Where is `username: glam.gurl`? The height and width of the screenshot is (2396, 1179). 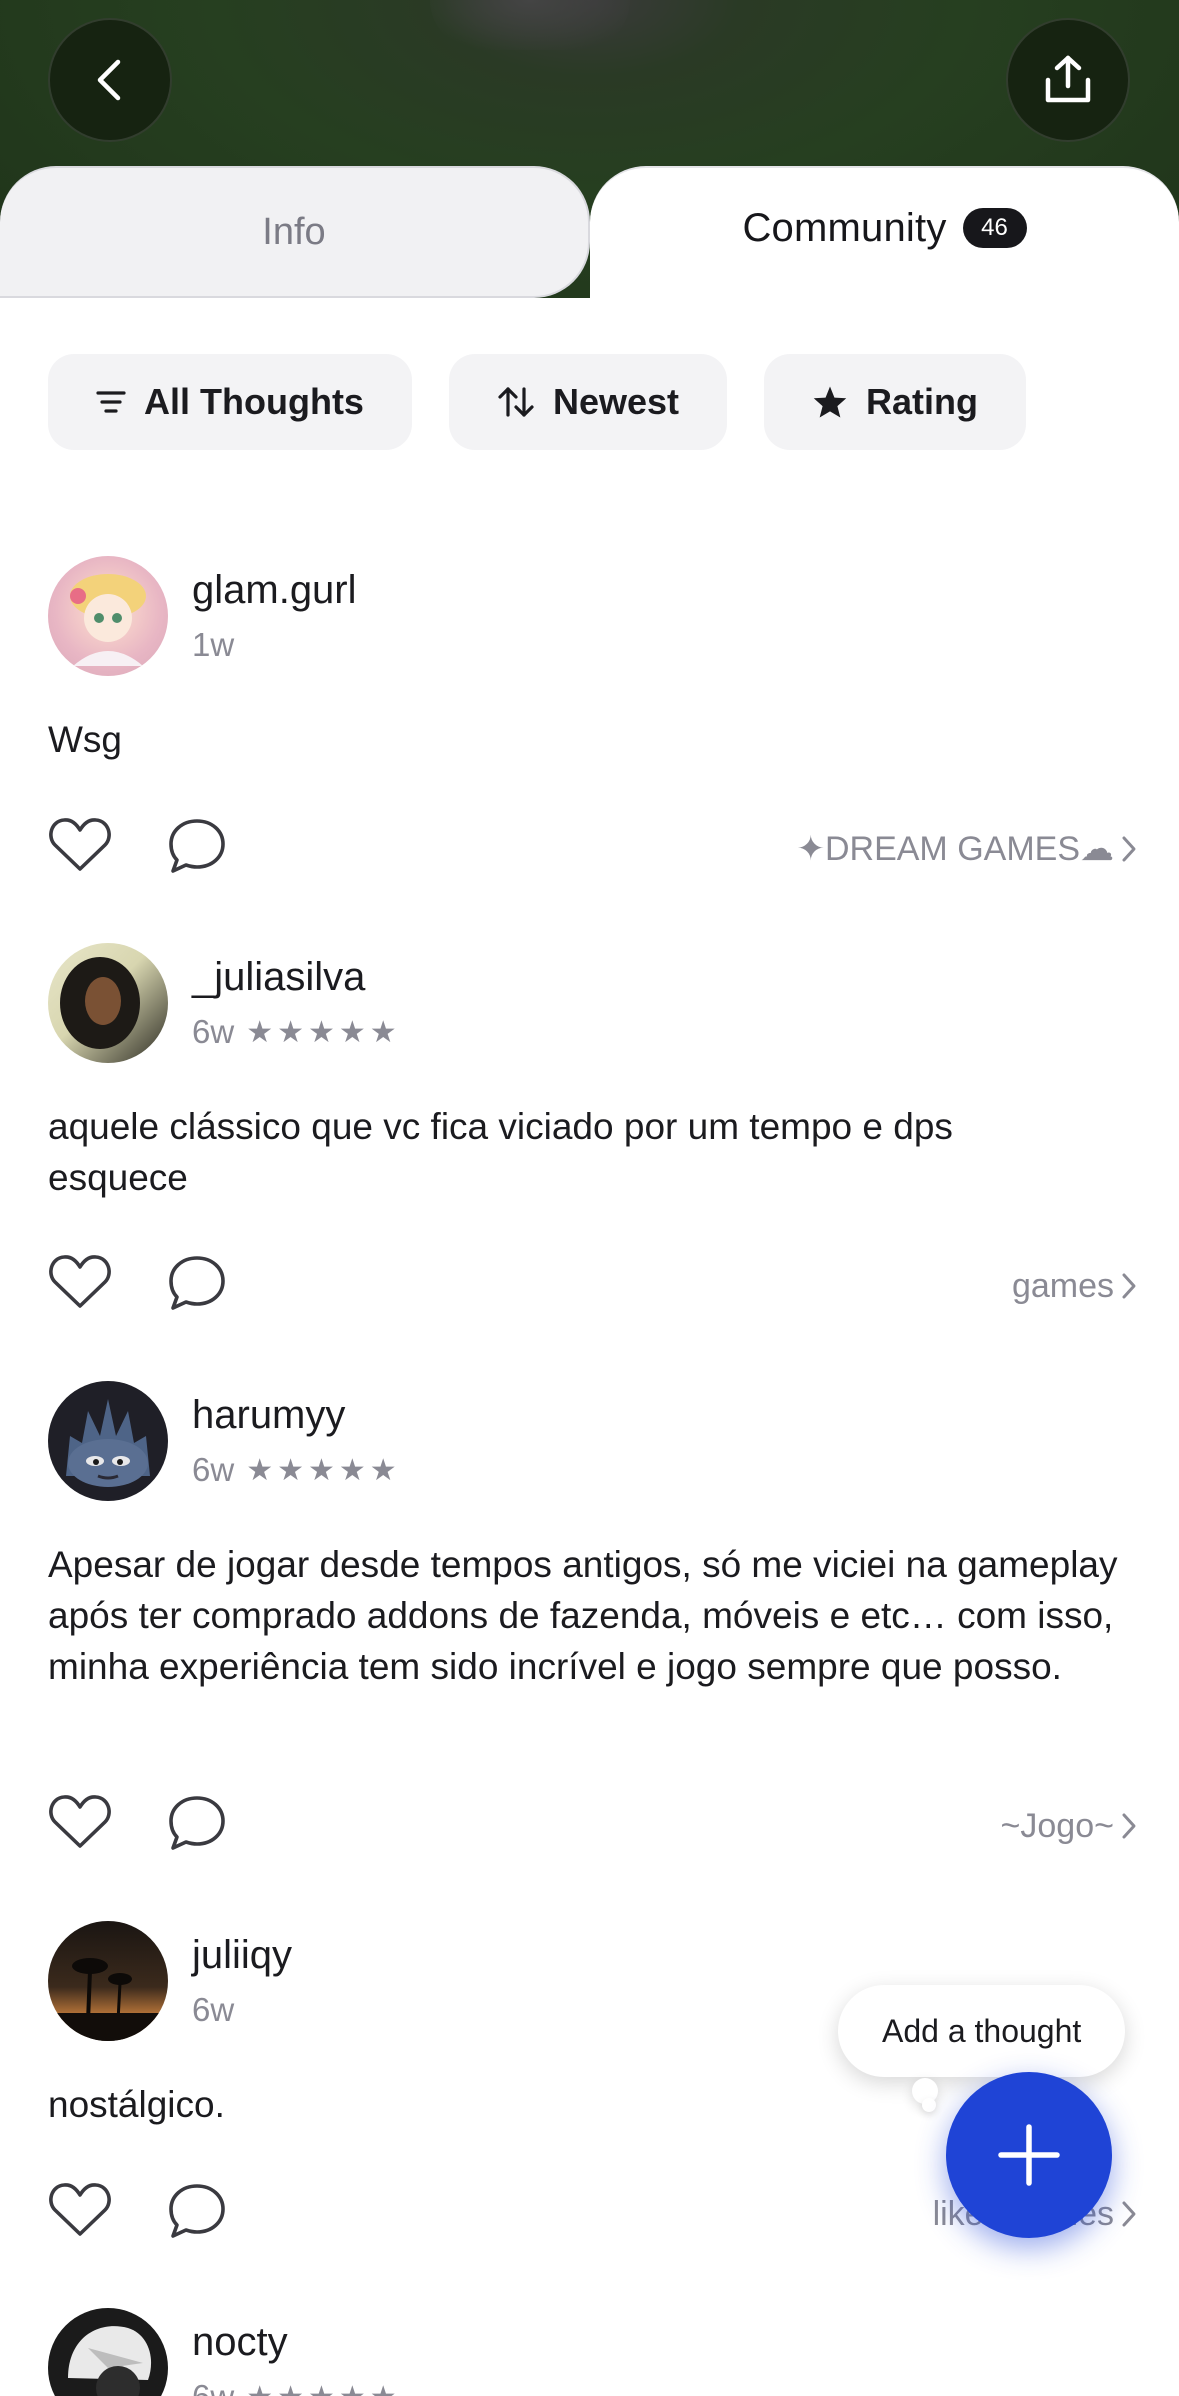 username: glam.gurl is located at coordinates (274, 590).